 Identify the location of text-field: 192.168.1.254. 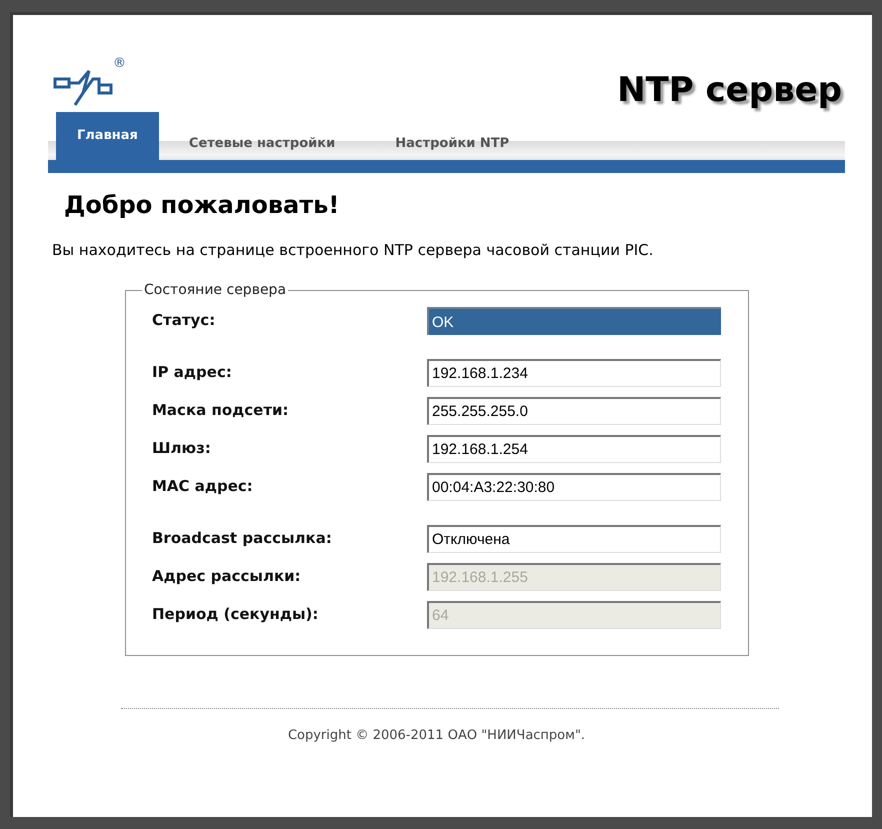
(574, 448).